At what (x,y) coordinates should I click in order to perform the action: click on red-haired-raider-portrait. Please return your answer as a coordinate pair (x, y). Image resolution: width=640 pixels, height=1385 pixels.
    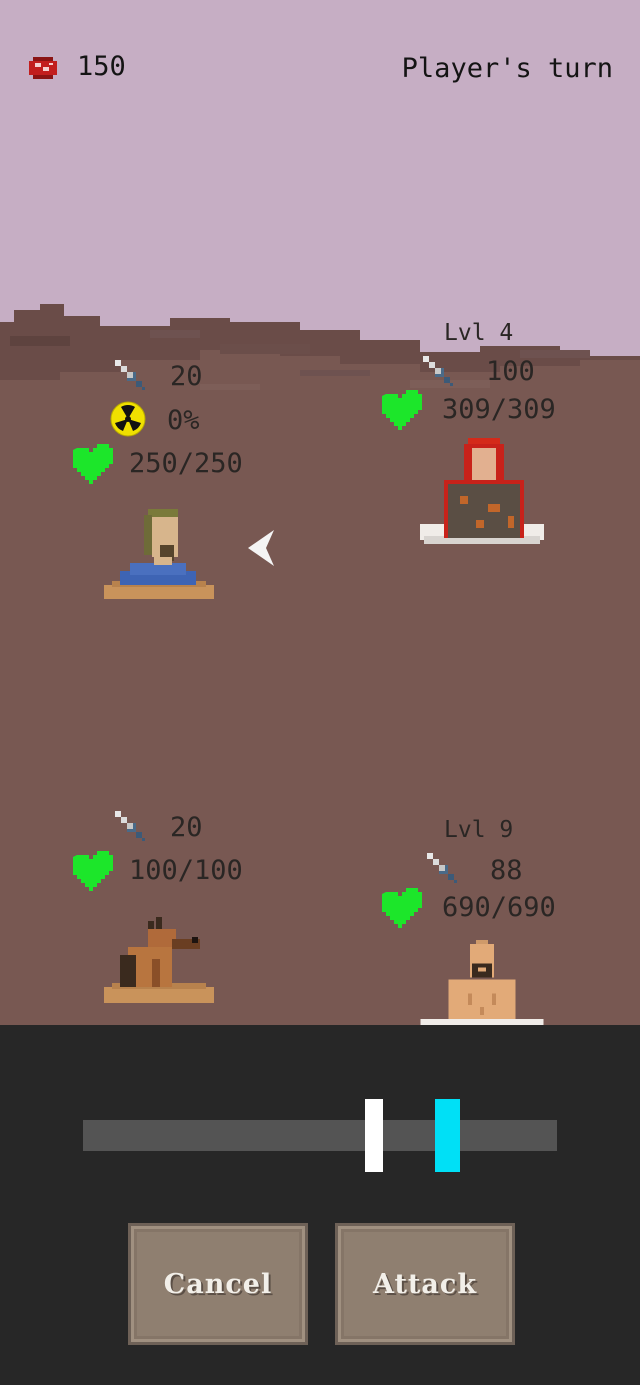
    Looking at the image, I should click on (482, 491).